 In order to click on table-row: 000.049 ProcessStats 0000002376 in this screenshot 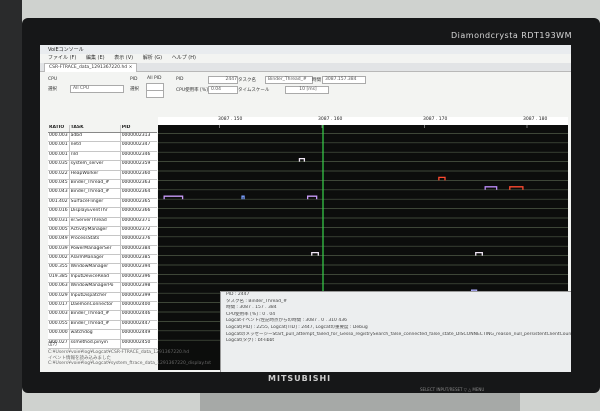, I will do `click(102, 241)`.